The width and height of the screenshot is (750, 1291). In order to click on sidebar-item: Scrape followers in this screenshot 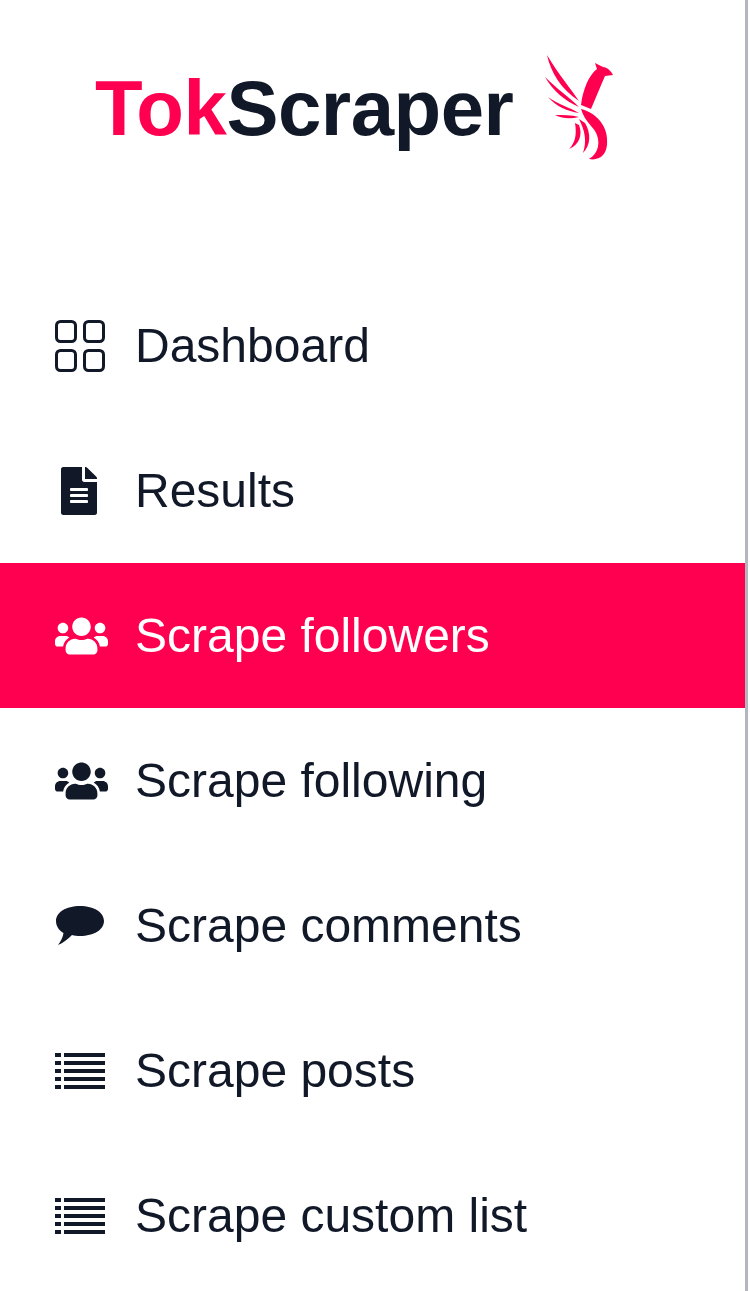, I will do `click(372, 635)`.